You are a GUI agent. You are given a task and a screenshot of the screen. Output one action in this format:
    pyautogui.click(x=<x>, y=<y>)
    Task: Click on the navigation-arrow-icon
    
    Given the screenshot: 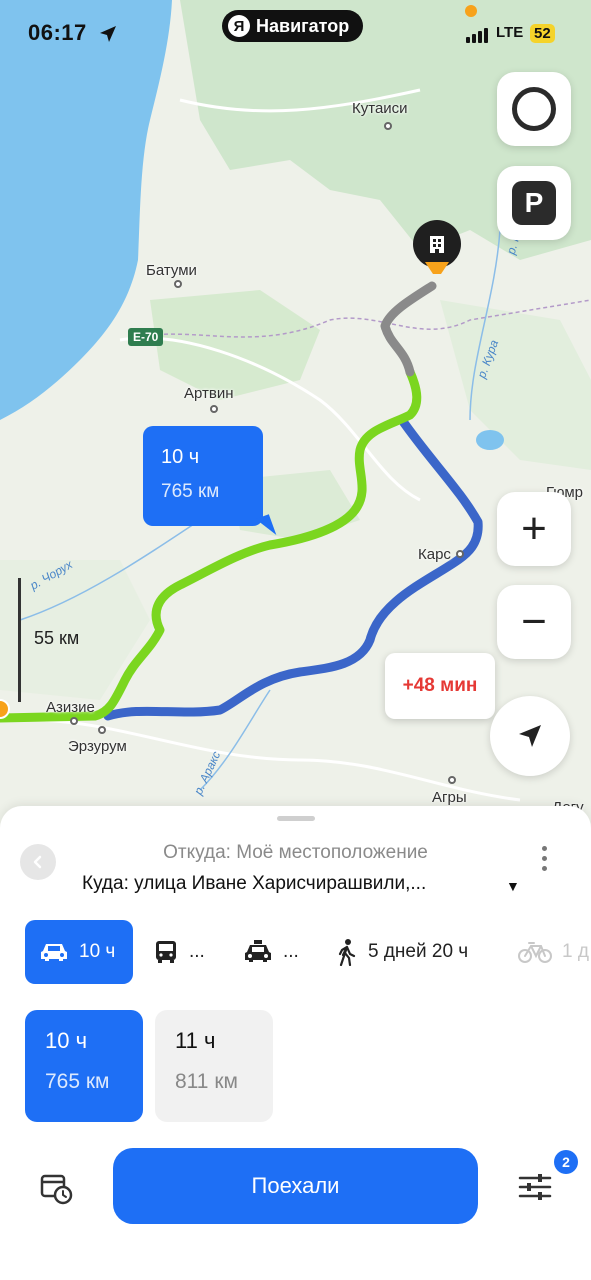 What is the action you would take?
    pyautogui.click(x=530, y=736)
    